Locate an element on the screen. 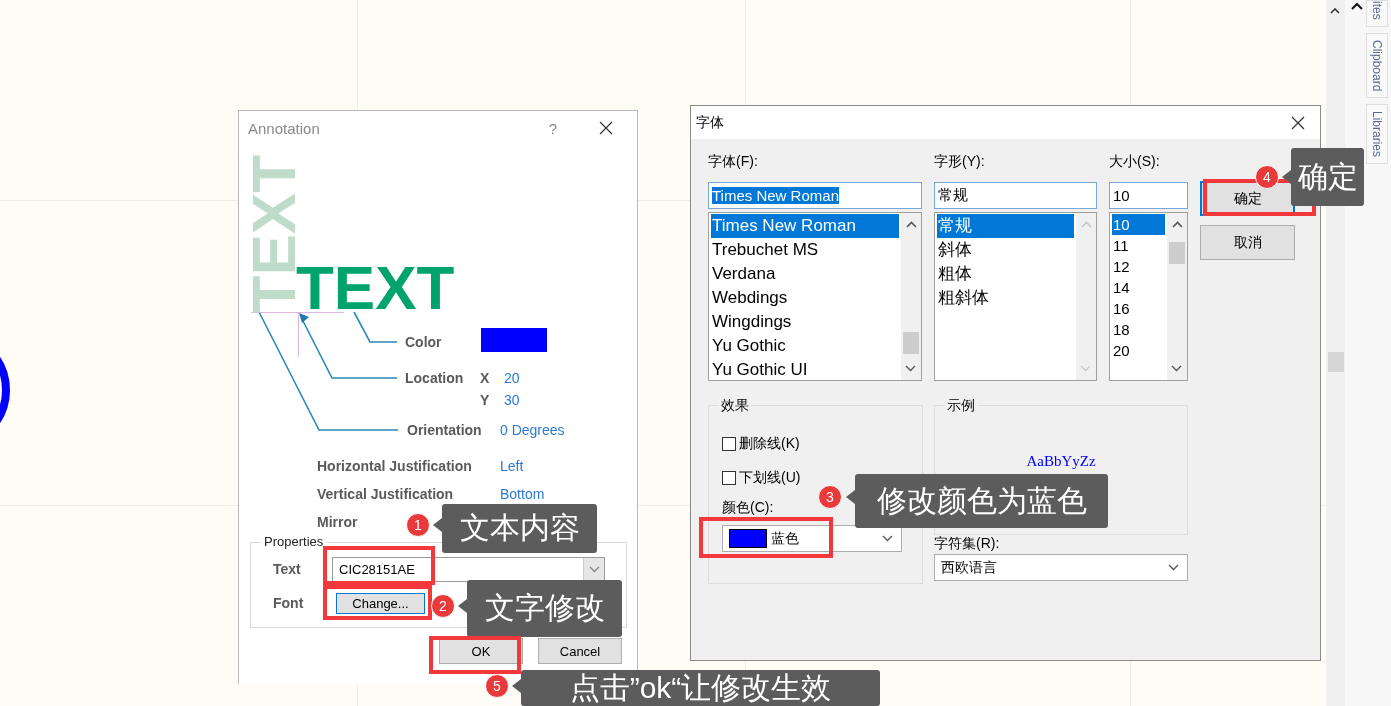 The height and width of the screenshot is (706, 1391). field-label: Color is located at coordinates (423, 342).